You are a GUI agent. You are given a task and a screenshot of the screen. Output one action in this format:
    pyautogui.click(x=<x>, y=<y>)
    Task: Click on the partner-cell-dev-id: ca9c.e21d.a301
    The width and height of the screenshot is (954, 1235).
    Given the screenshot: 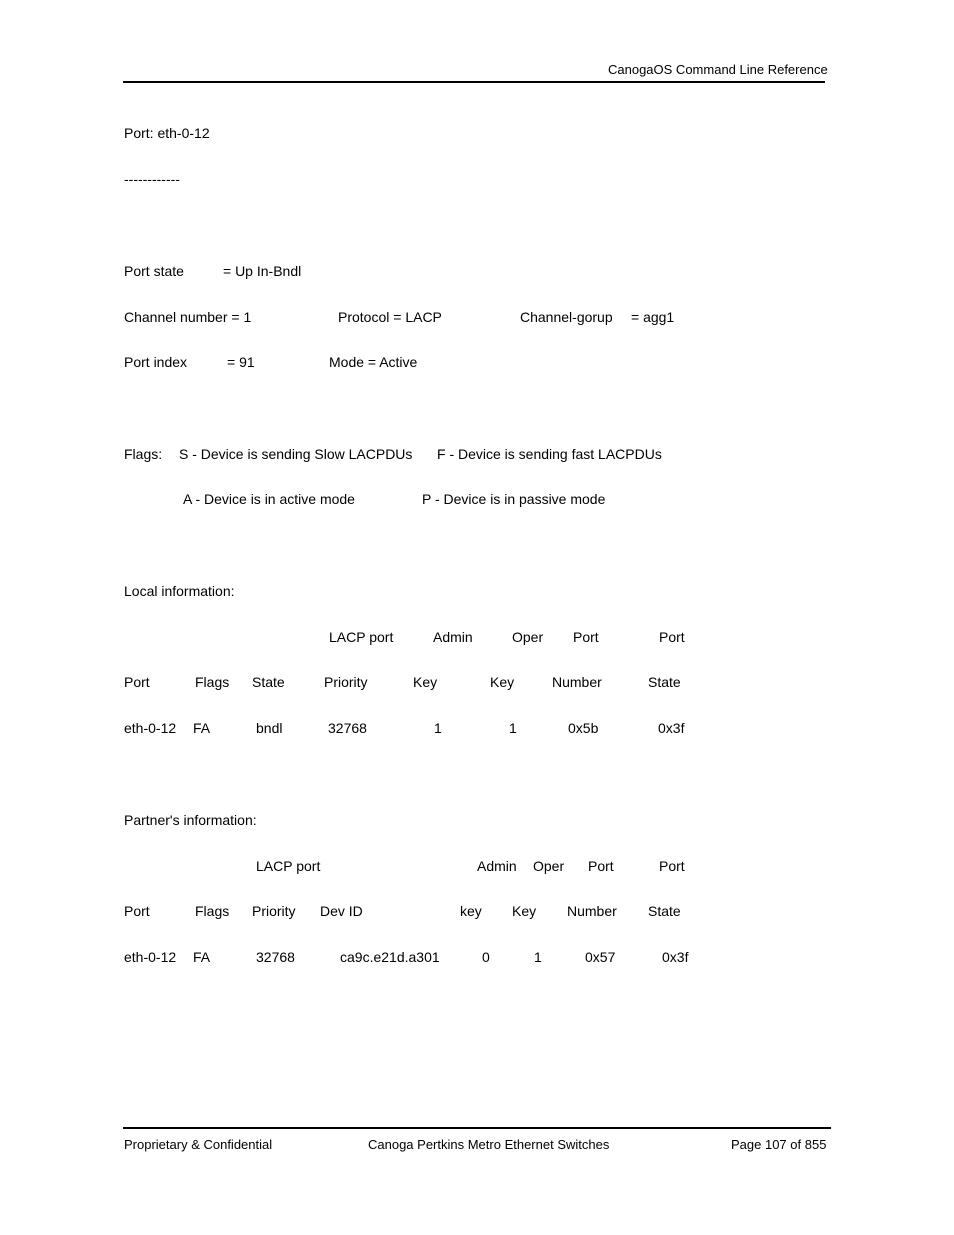 What is the action you would take?
    pyautogui.click(x=390, y=957)
    